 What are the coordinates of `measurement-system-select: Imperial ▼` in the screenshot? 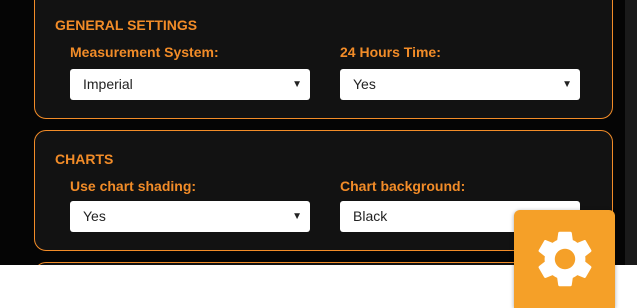 It's located at (190, 84).